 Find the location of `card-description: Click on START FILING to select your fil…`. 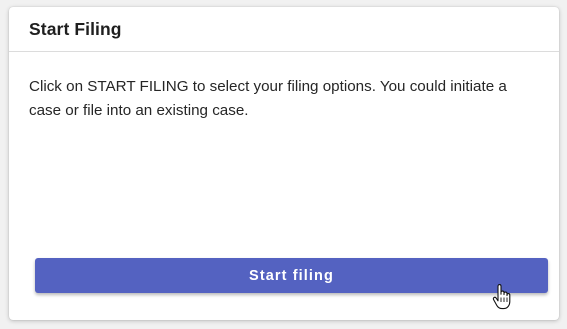

card-description: Click on START FILING to select your fil… is located at coordinates (268, 98).